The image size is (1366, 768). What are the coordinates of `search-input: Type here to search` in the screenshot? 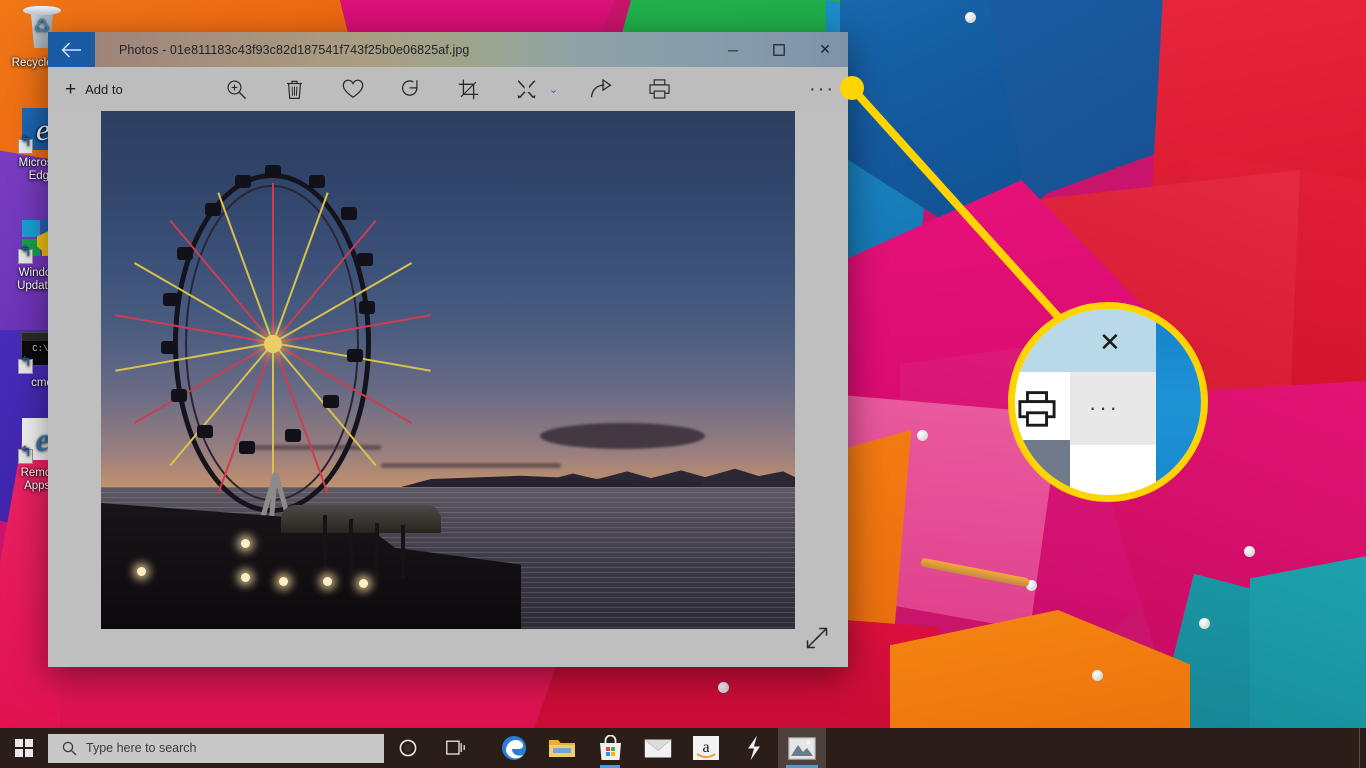 It's located at (216, 748).